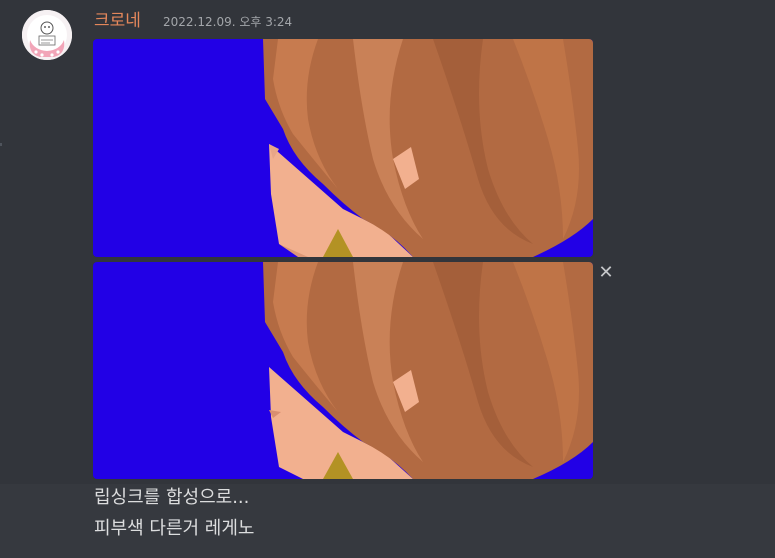  I want to click on avatar-icon, so click(47, 35).